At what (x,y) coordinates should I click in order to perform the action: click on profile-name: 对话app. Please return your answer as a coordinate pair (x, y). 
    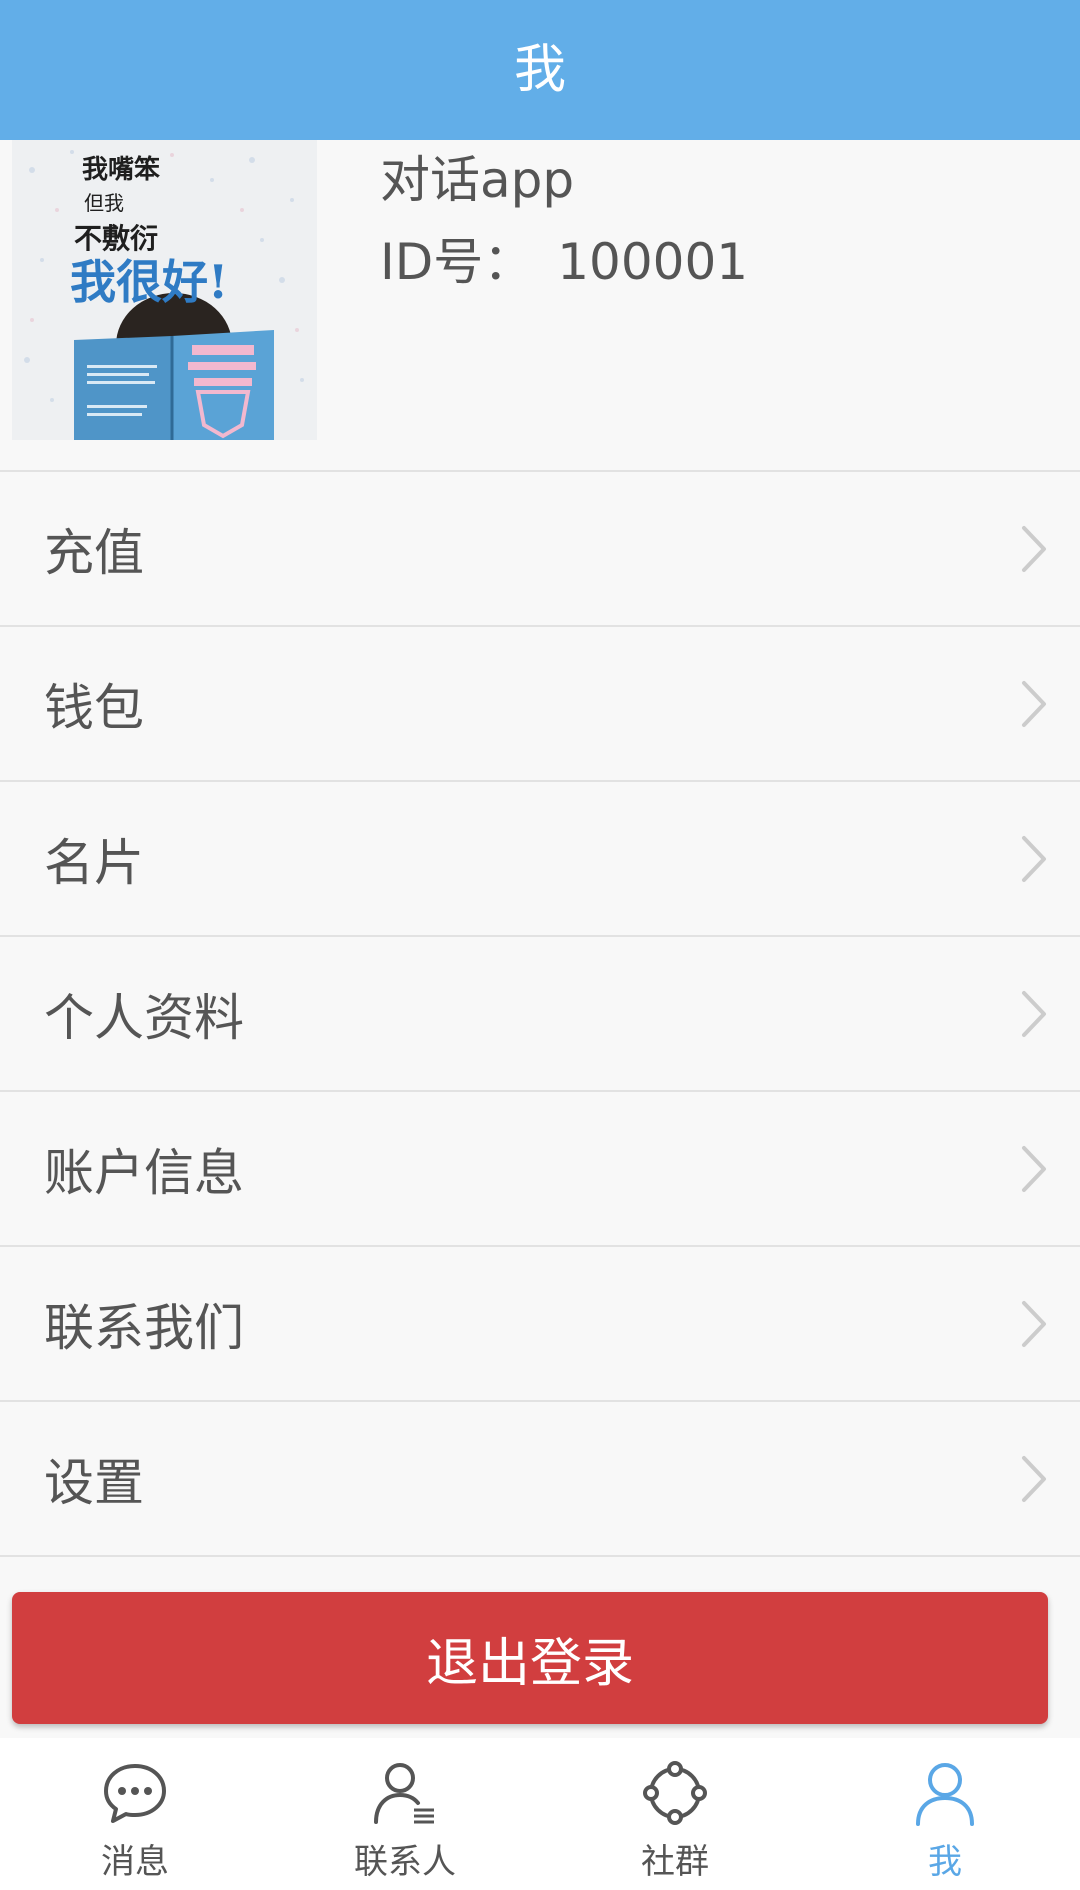
    Looking at the image, I should click on (477, 180).